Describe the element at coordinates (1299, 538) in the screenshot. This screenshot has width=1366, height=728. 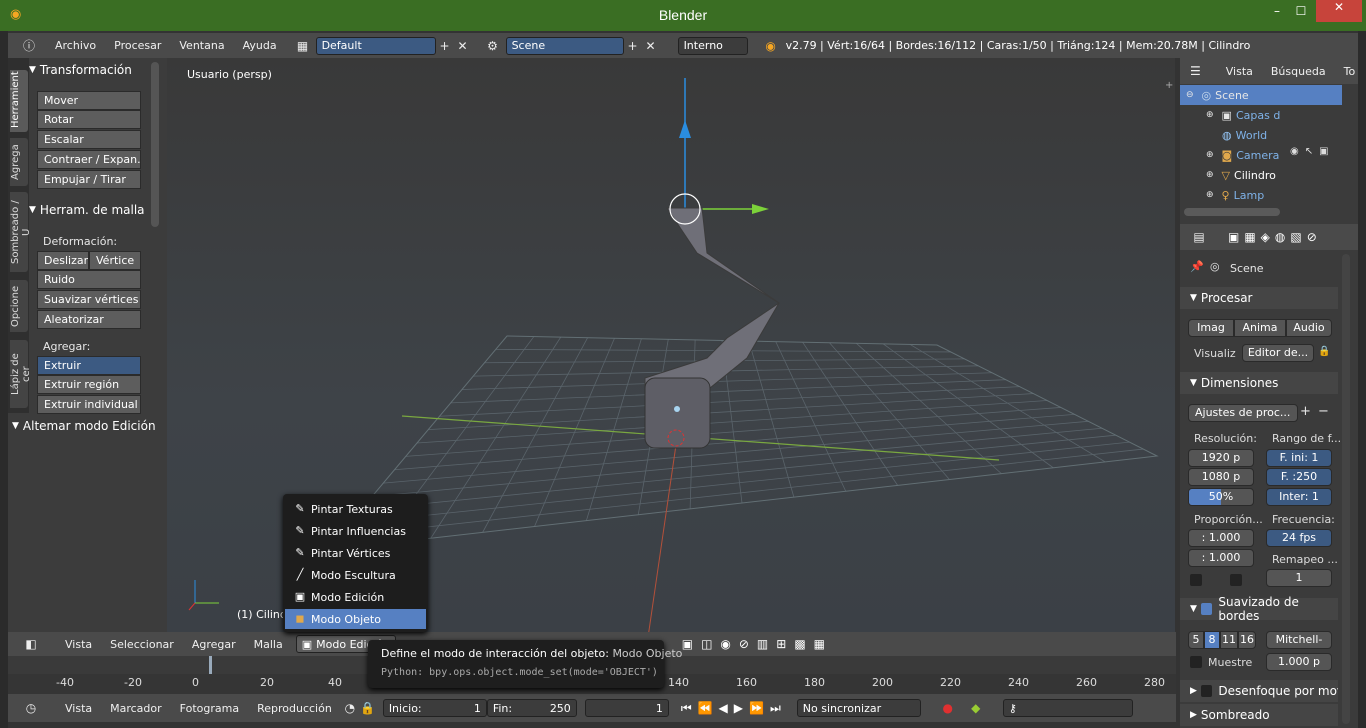
I see `fps-select: 24 fps` at that location.